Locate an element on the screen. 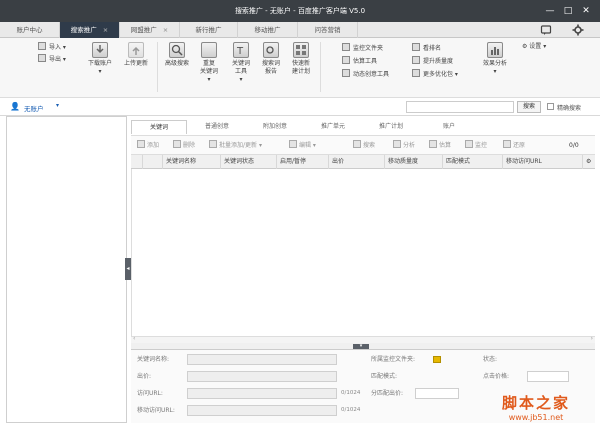  restore-button: 还原 is located at coordinates (514, 145).